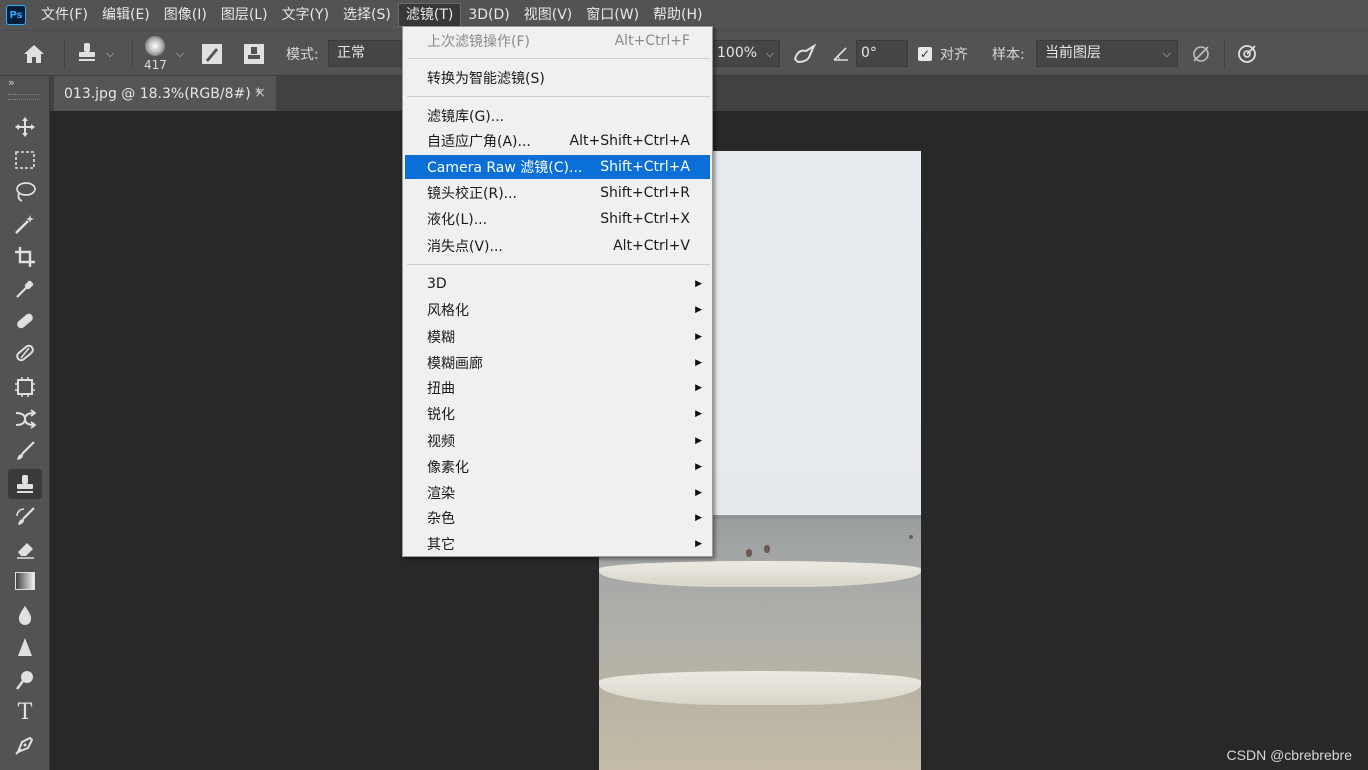 This screenshot has width=1368, height=770. What do you see at coordinates (557, 363) in the screenshot?
I see `submenu-blur-gallery: 模糊画廊 ▶` at bounding box center [557, 363].